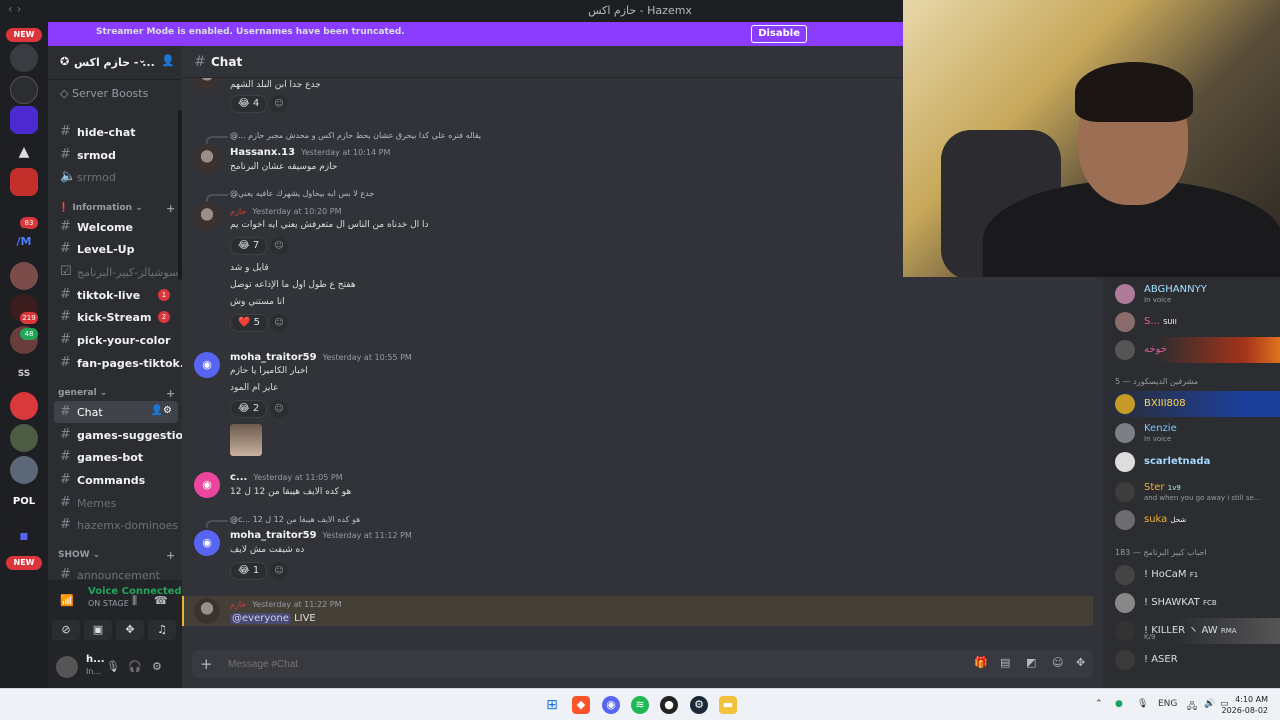  I want to click on brave-browser-icon: ◆, so click(581, 705).